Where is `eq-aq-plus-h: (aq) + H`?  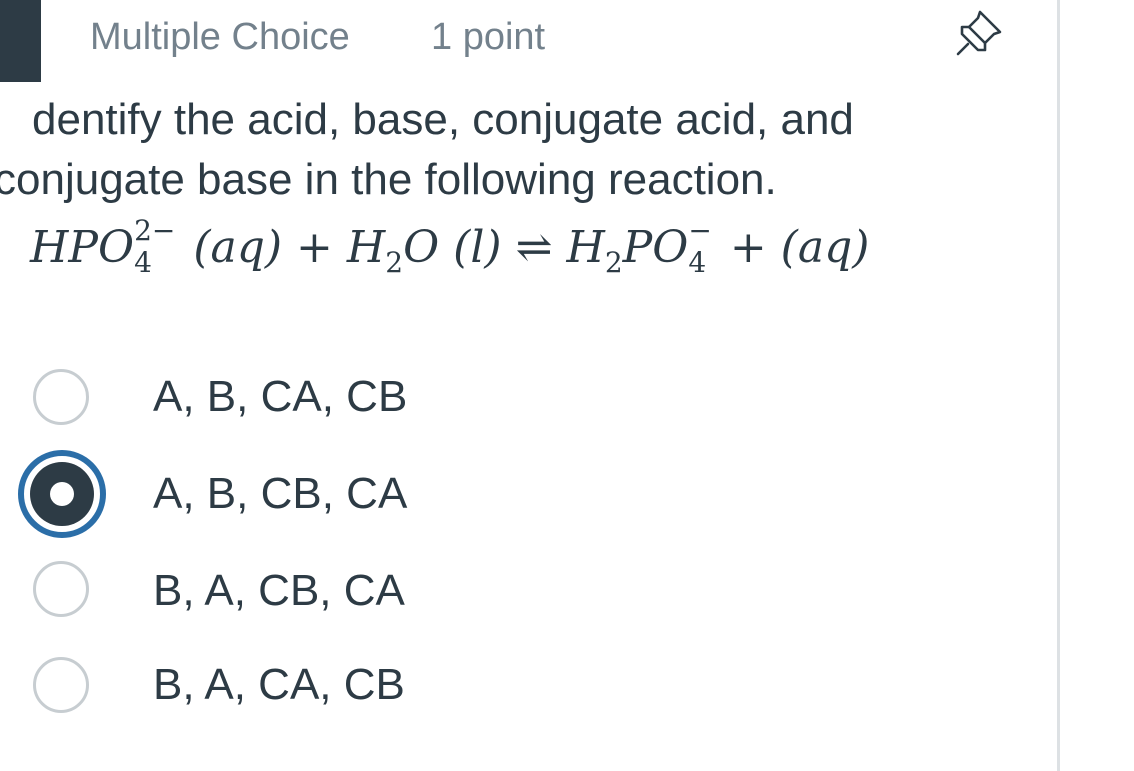 eq-aq-plus-h: (aq) + H is located at coordinates (289, 247).